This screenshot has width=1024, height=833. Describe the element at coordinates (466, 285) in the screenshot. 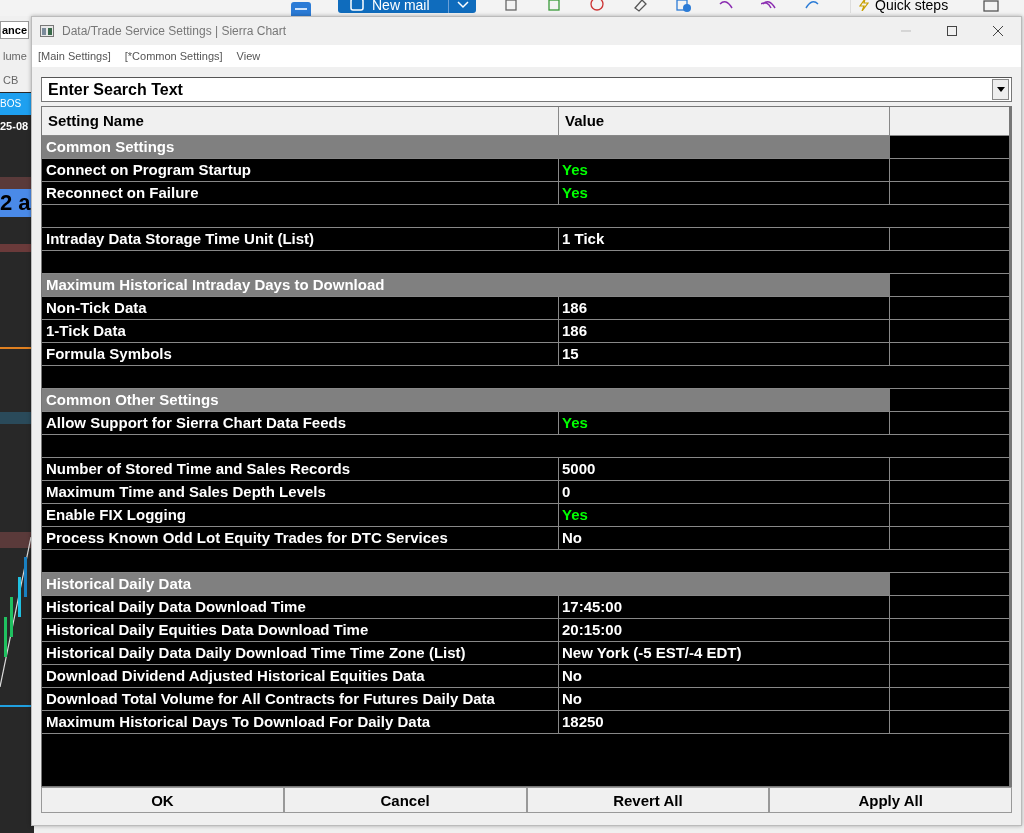

I see `section-header: Maximum Historical Intraday Days to Download` at that location.